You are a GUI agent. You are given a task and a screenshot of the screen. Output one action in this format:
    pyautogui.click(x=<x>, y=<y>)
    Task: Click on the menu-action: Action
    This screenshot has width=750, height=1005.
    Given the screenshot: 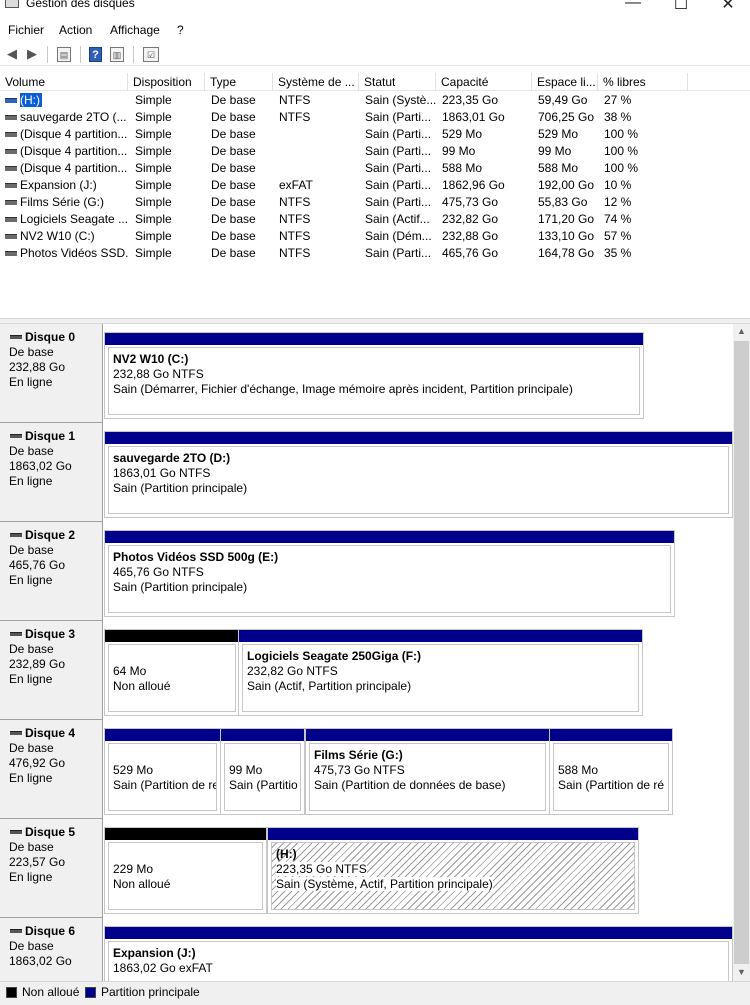 What is the action you would take?
    pyautogui.click(x=75, y=30)
    